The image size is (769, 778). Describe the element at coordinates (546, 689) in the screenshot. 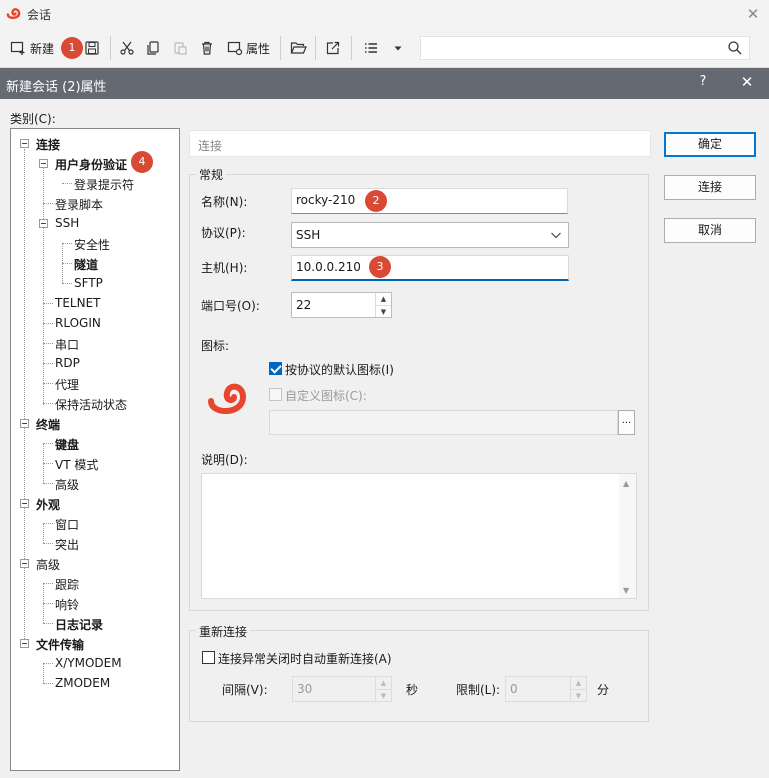

I see `limit-stepper: 0 ▲ ▼` at that location.